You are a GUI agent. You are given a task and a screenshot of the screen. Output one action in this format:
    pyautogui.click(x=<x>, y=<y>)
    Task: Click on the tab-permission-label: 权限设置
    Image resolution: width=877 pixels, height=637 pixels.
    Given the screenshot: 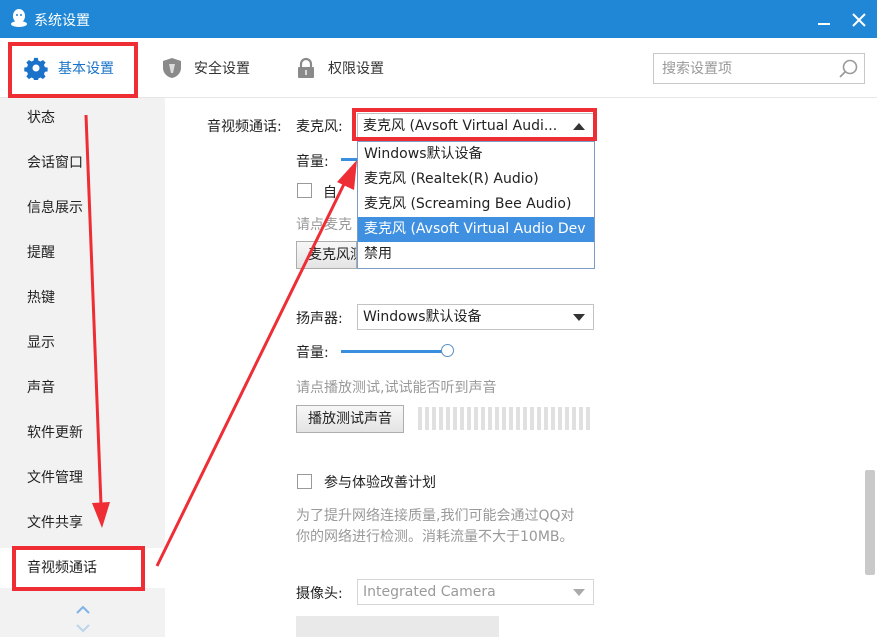 What is the action you would take?
    pyautogui.click(x=356, y=69)
    